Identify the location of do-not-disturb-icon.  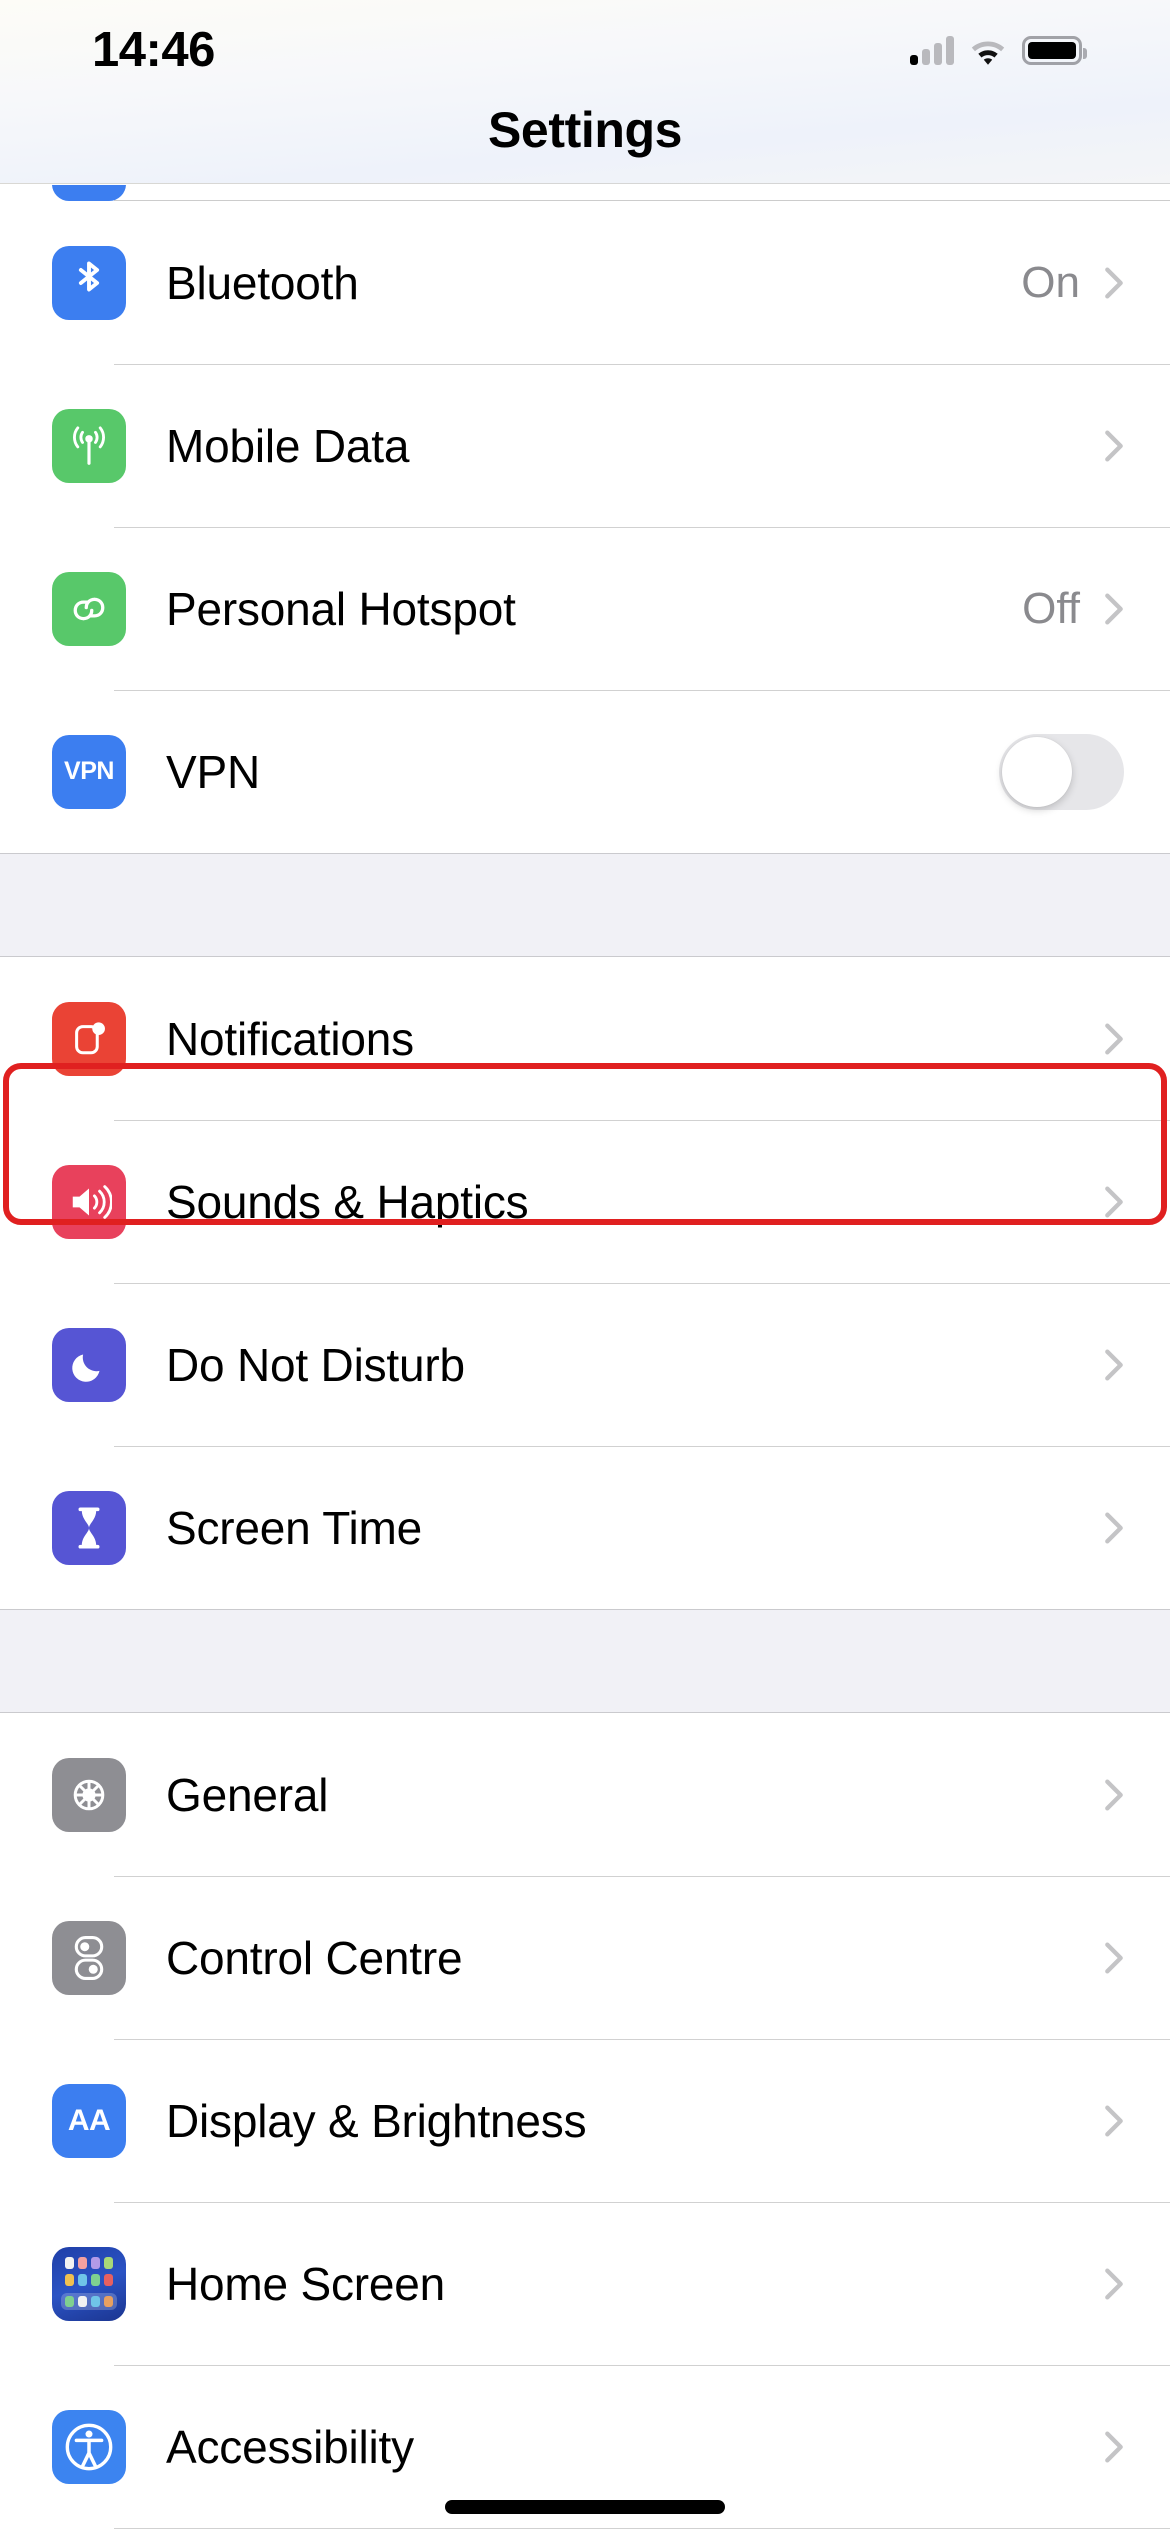
(89, 1364).